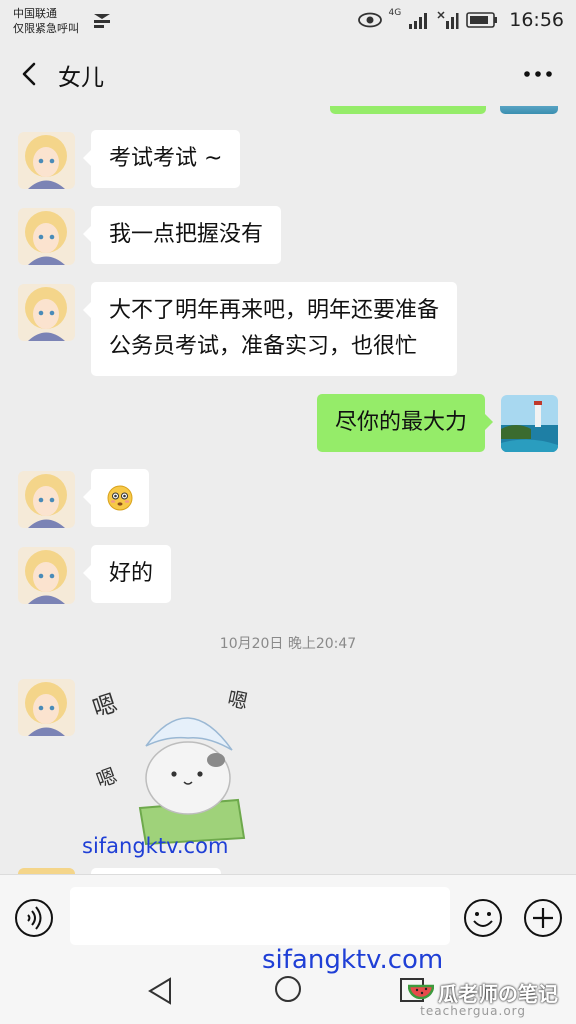 Image resolution: width=576 pixels, height=1024 pixels. I want to click on domain-watermark: teachergua.org, so click(473, 1011).